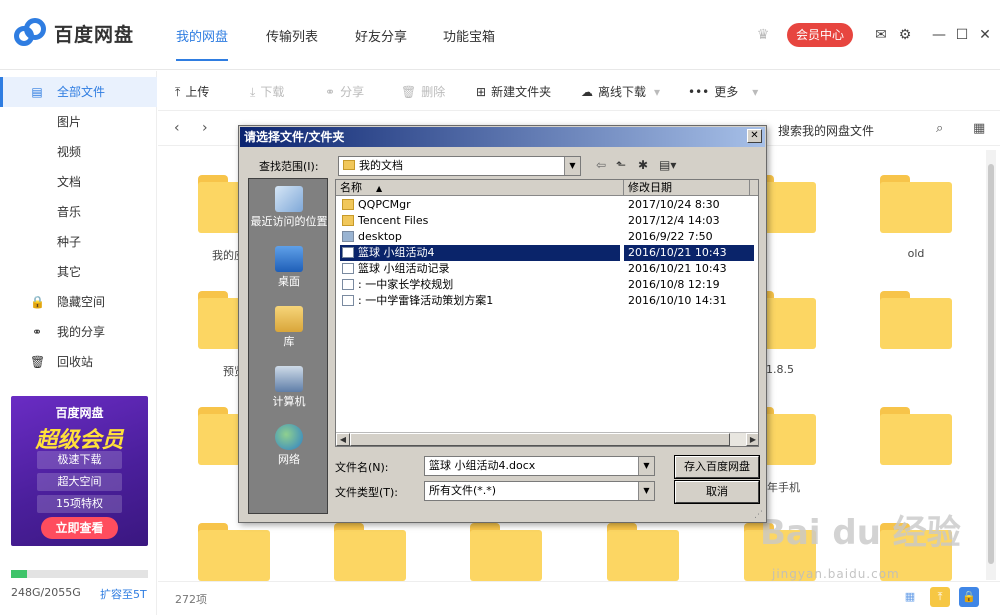  What do you see at coordinates (69, 122) in the screenshot?
I see `sidebar-item-label: 图片` at bounding box center [69, 122].